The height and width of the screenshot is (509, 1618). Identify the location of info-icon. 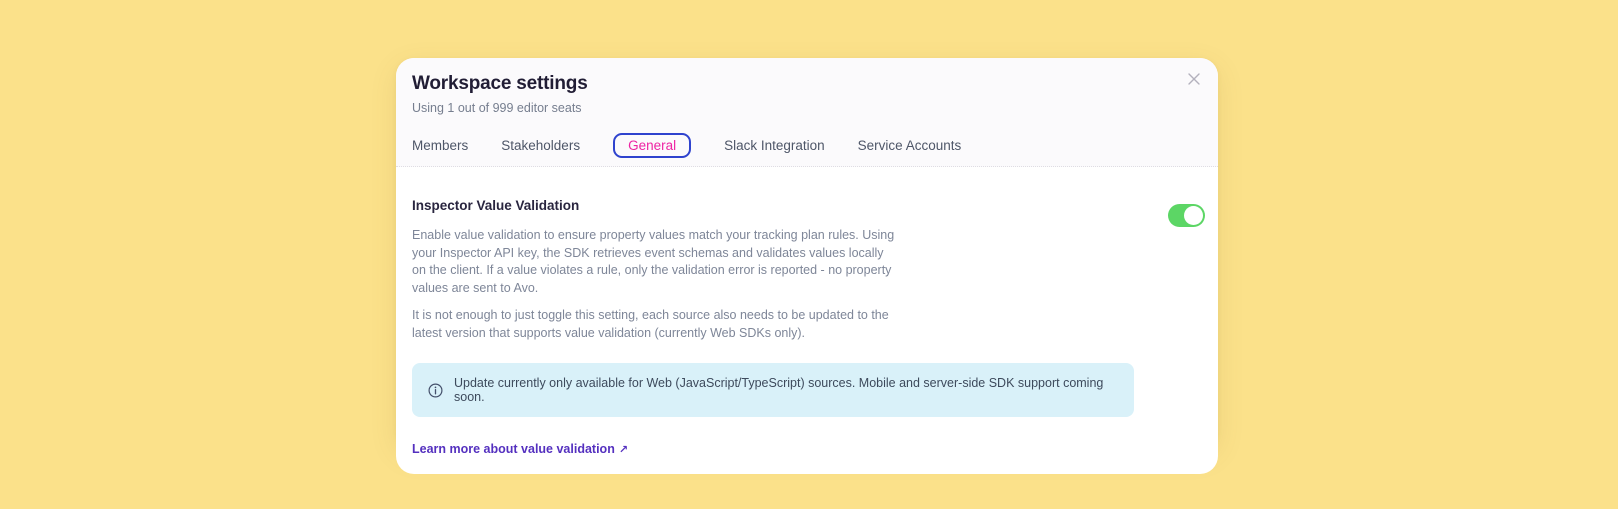
(435, 390).